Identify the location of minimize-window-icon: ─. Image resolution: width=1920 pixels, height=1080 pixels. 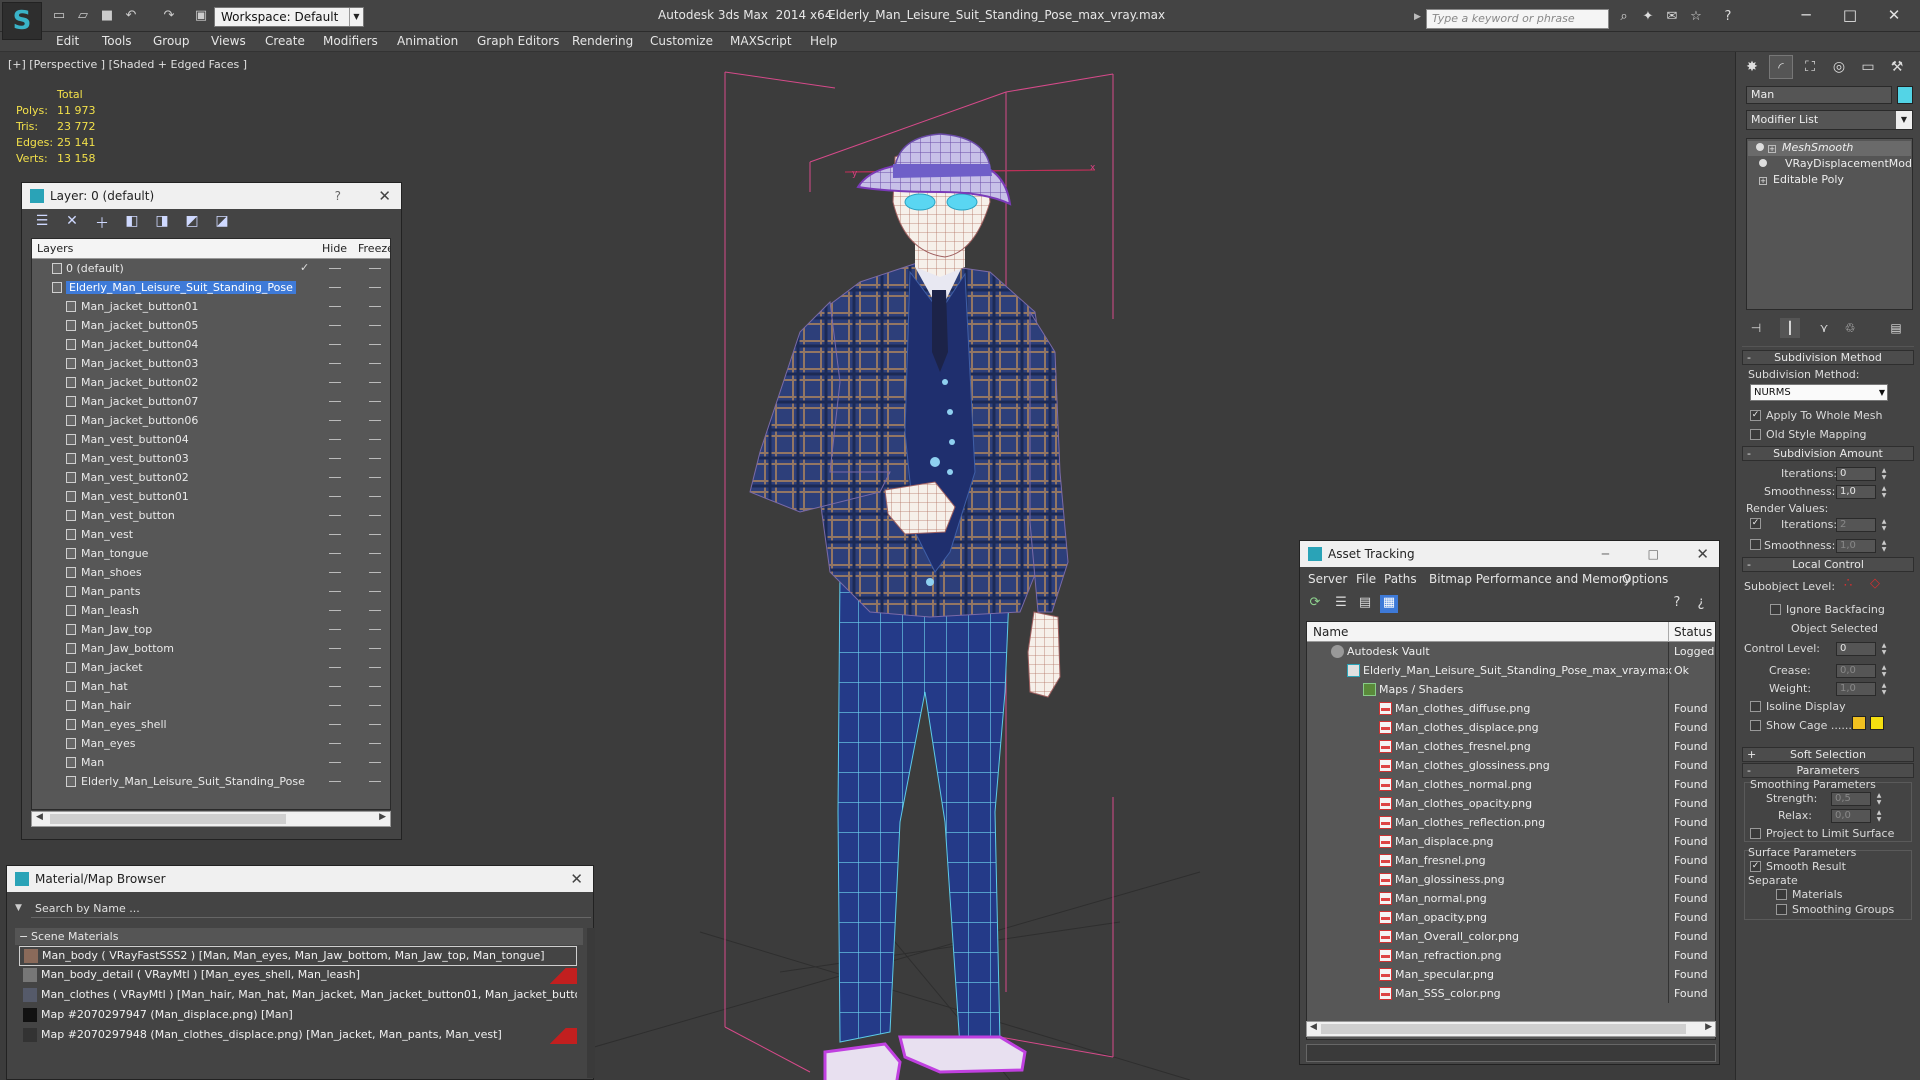
(1806, 15).